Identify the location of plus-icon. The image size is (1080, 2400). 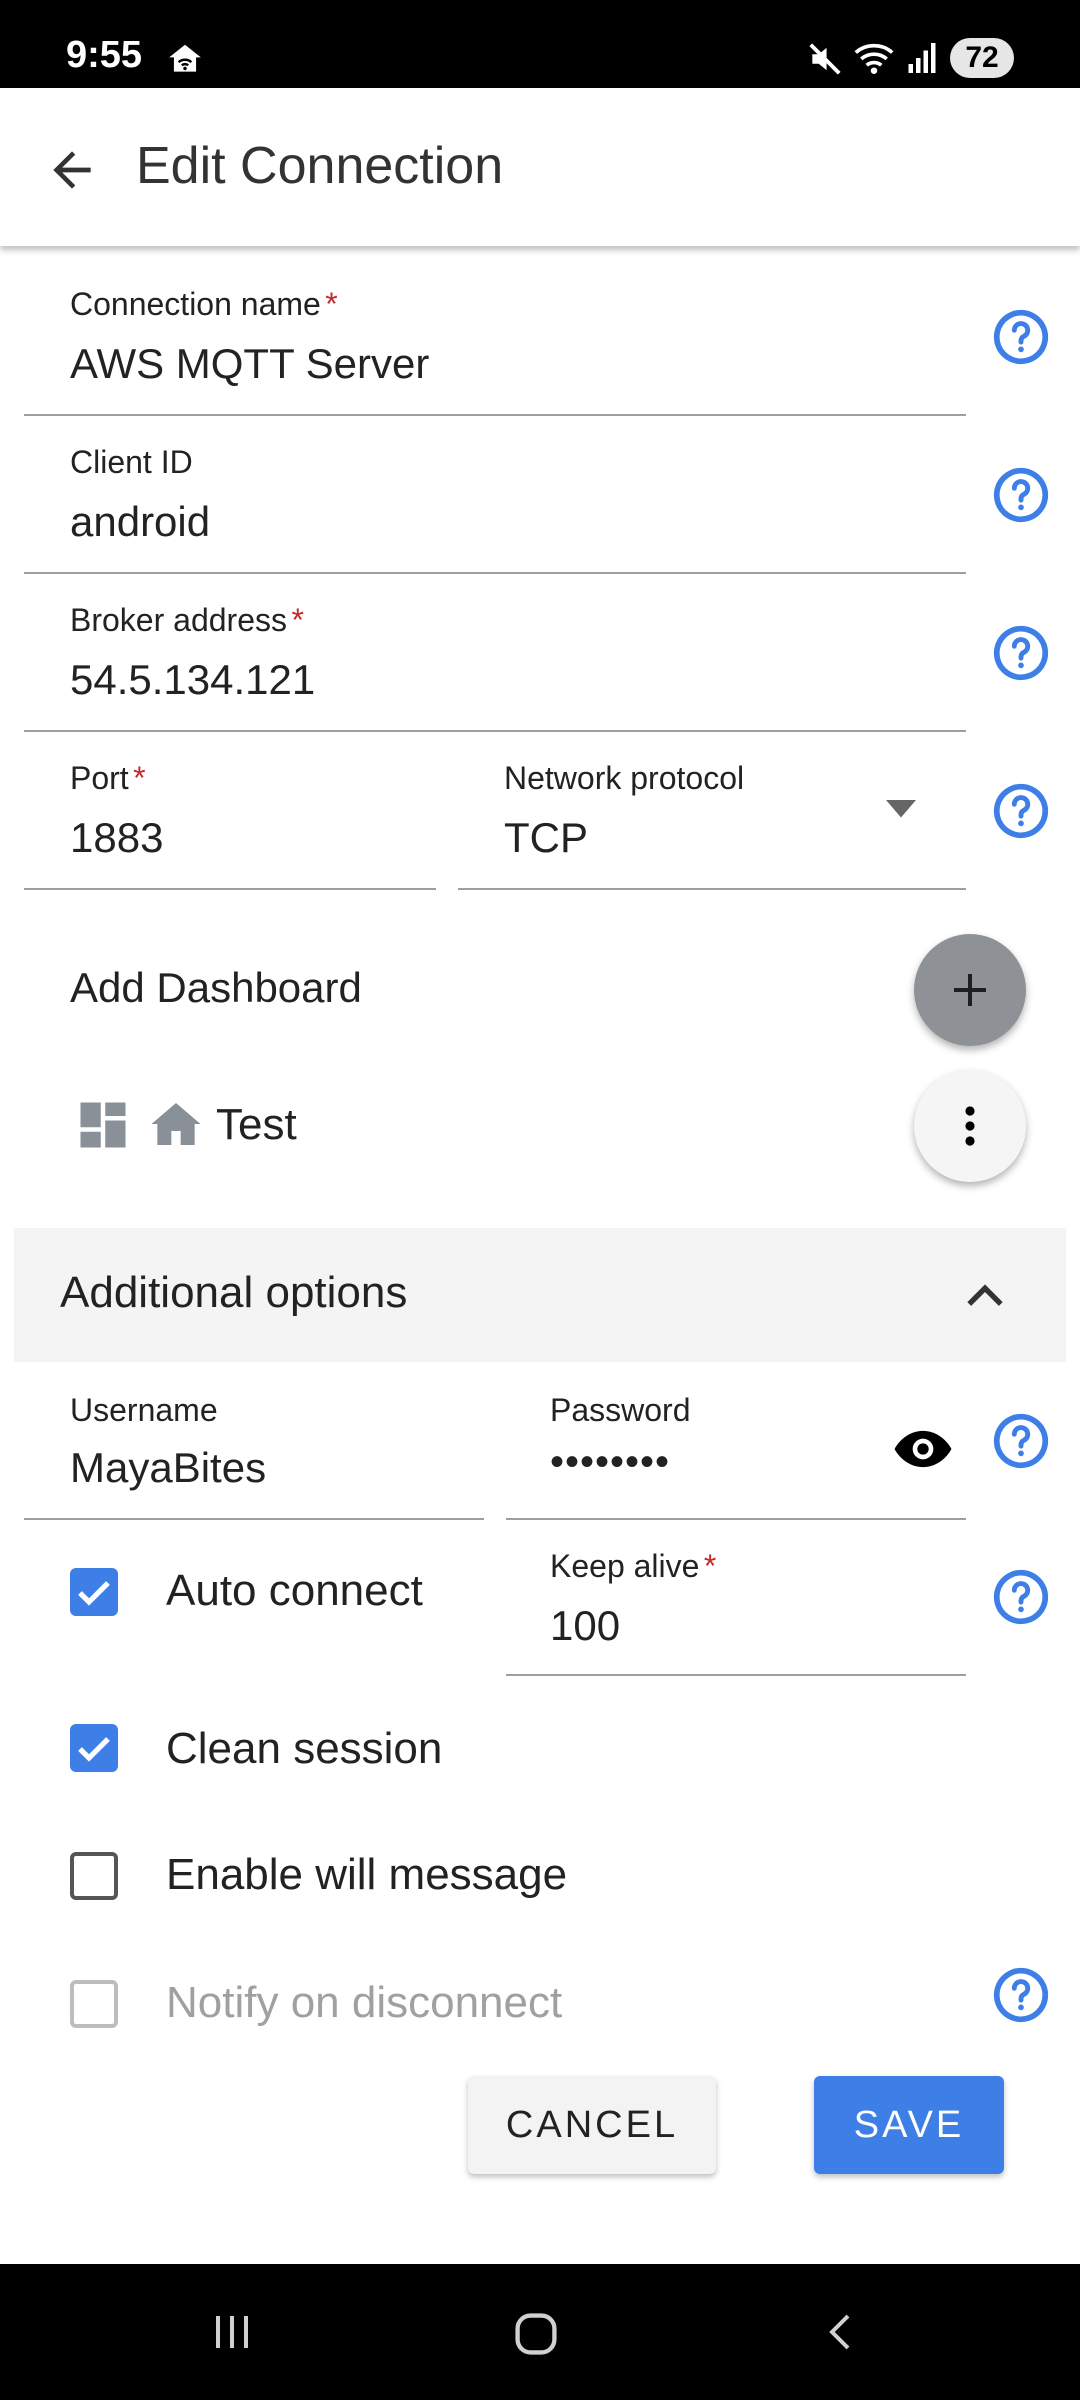
(970, 990).